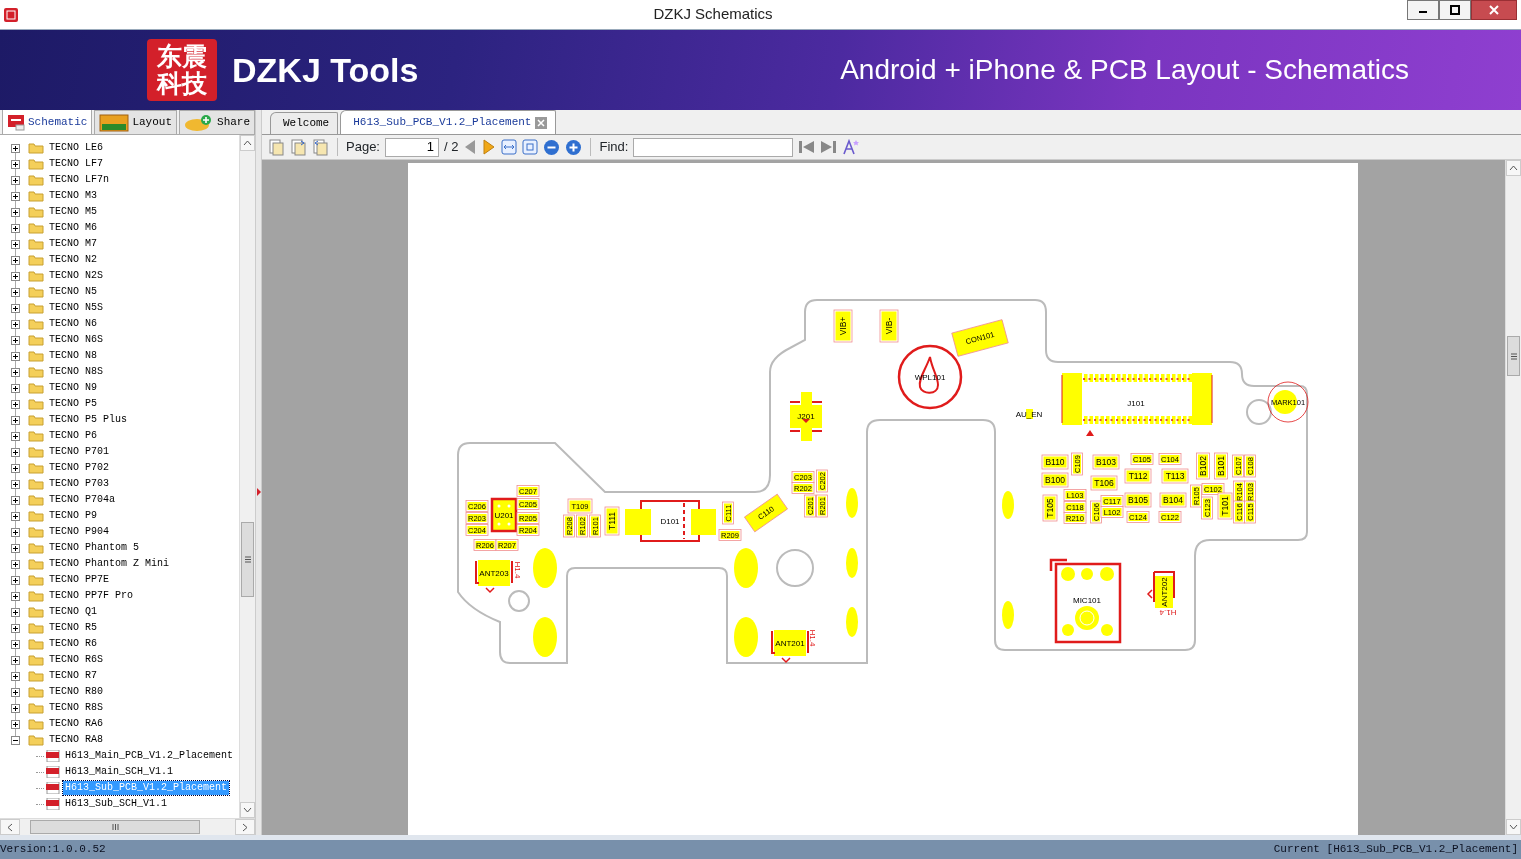 Image resolution: width=1521 pixels, height=859 pixels. I want to click on tree-item: TECNO N5S, so click(76, 308).